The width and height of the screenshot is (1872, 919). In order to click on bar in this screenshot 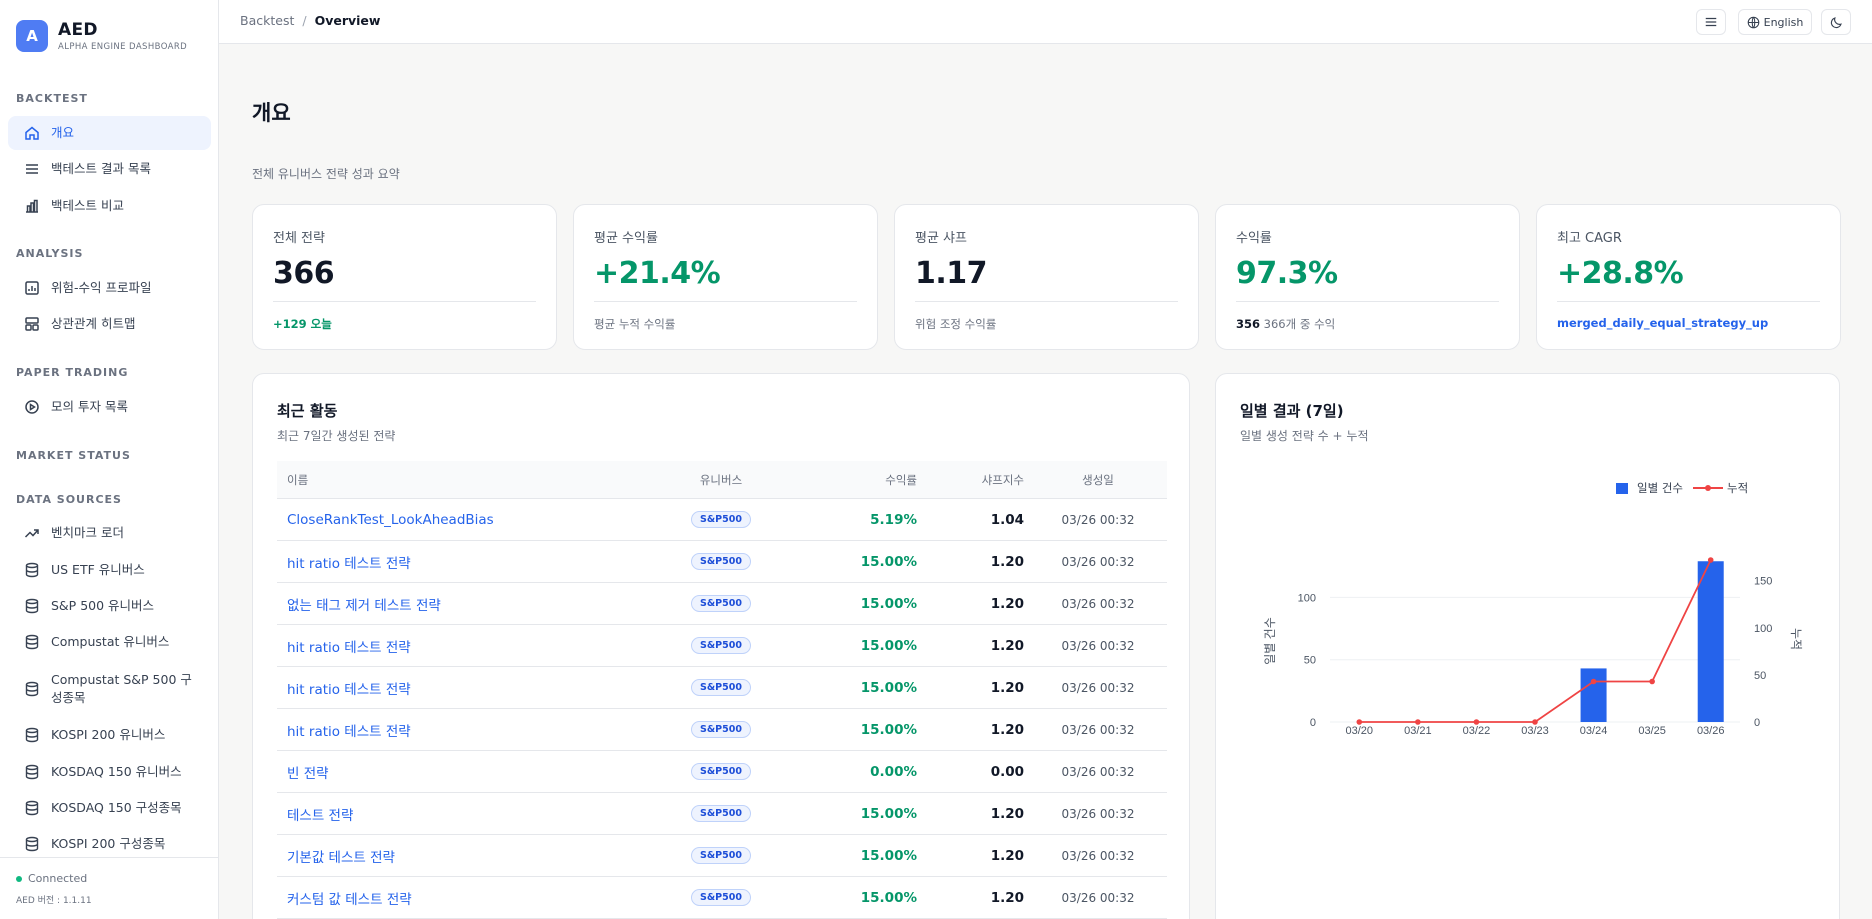, I will do `click(1593, 695)`.